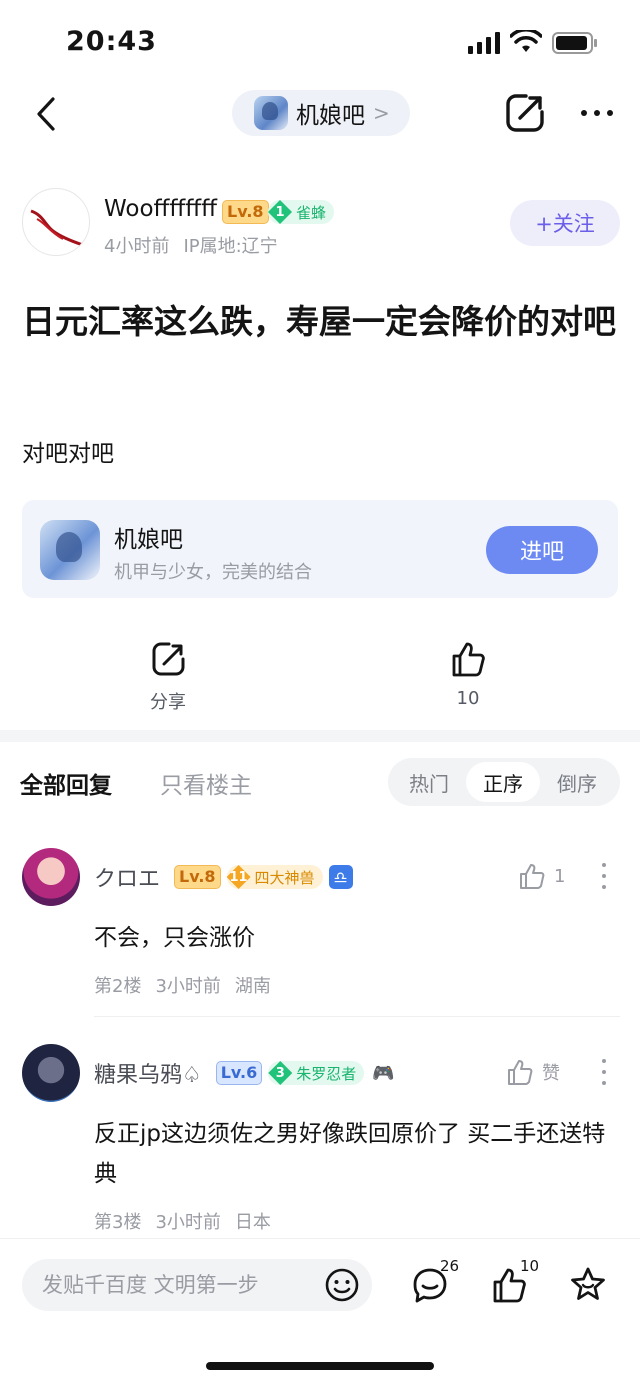  What do you see at coordinates (484, 43) in the screenshot?
I see `cellular-signal-icon` at bounding box center [484, 43].